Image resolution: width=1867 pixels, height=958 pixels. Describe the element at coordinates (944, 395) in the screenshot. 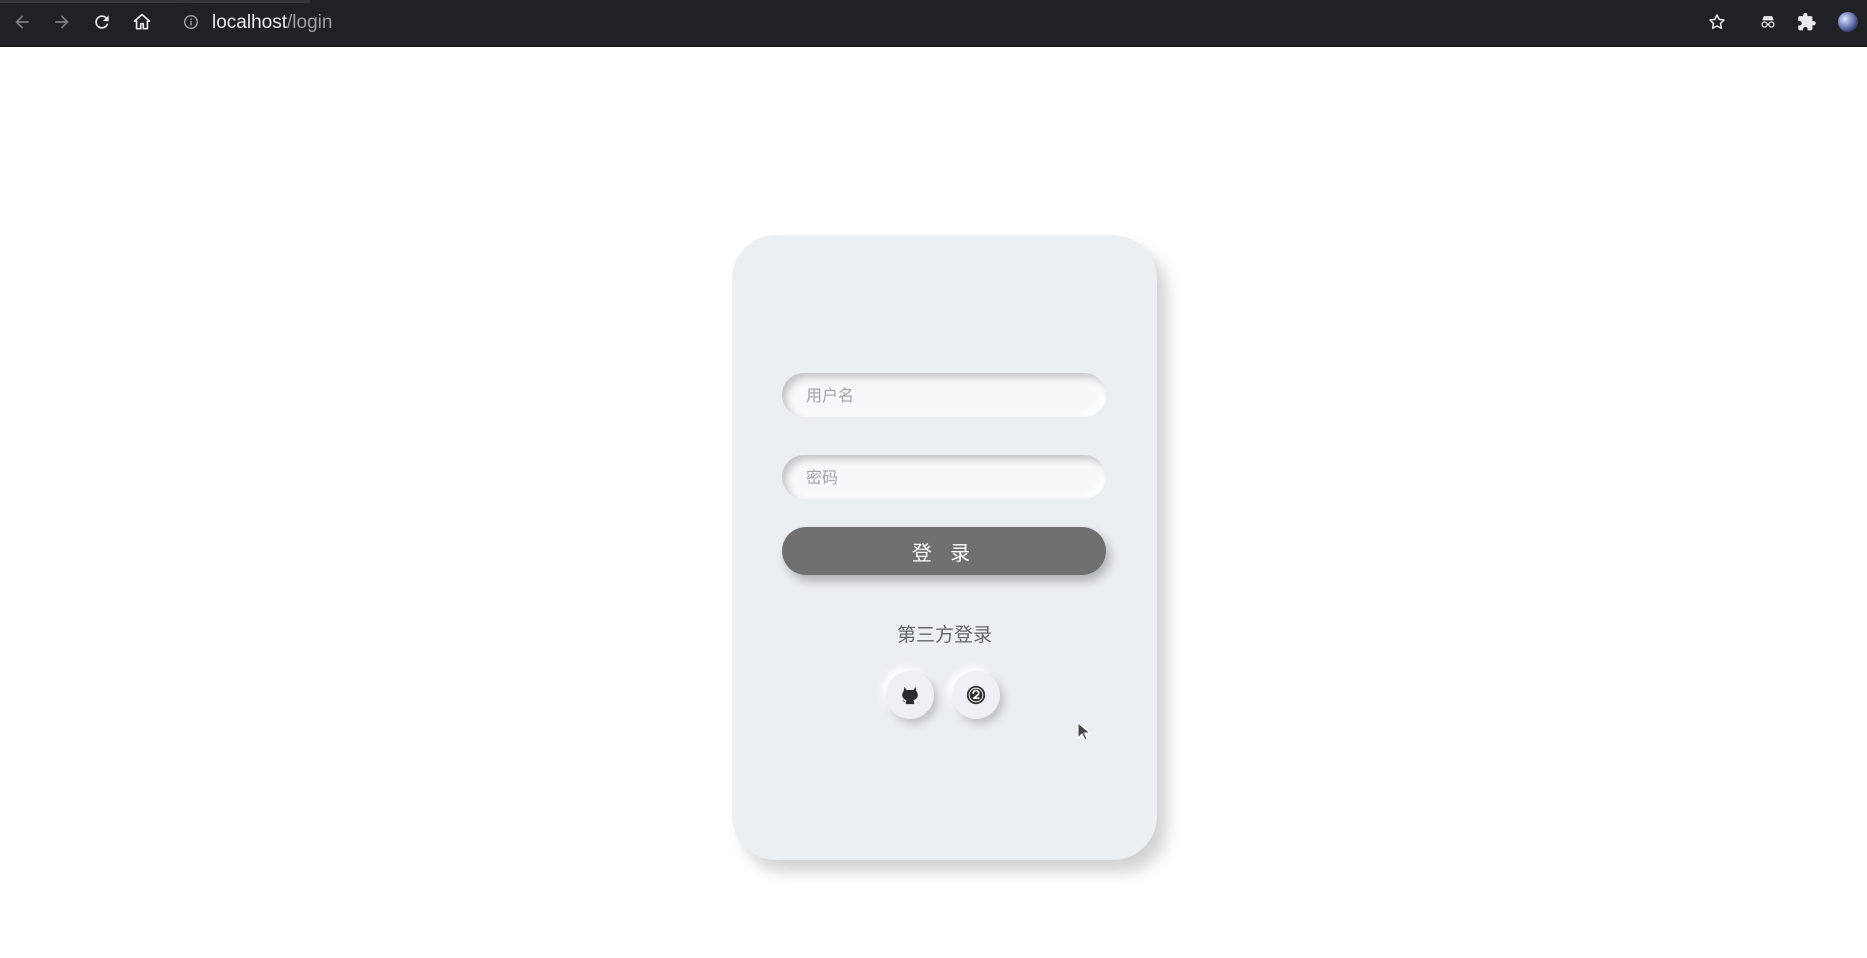

I see `username-input` at that location.